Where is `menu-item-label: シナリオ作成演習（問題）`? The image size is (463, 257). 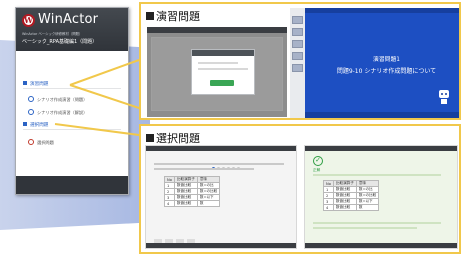 menu-item-label: シナリオ作成演習（問題） is located at coordinates (62, 99).